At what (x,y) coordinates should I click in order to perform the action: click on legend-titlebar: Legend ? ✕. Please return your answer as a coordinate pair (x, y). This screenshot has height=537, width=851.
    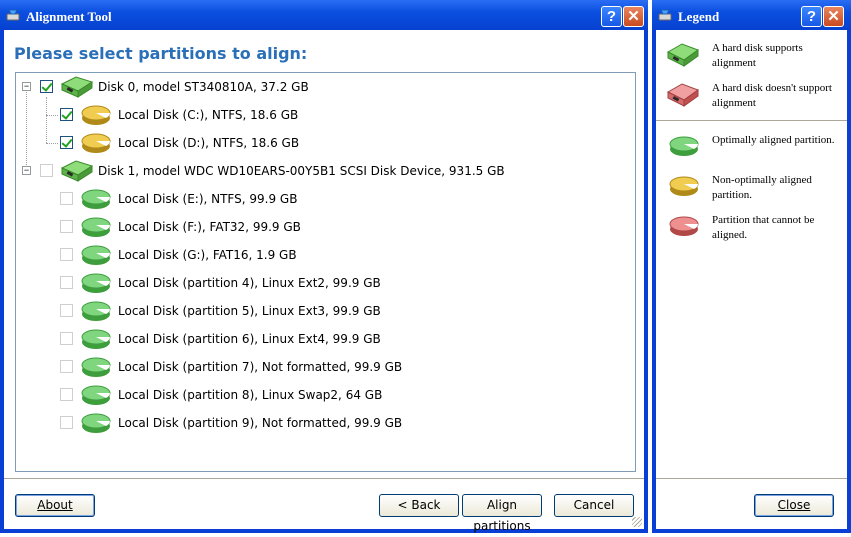
    Looking at the image, I should click on (751, 15).